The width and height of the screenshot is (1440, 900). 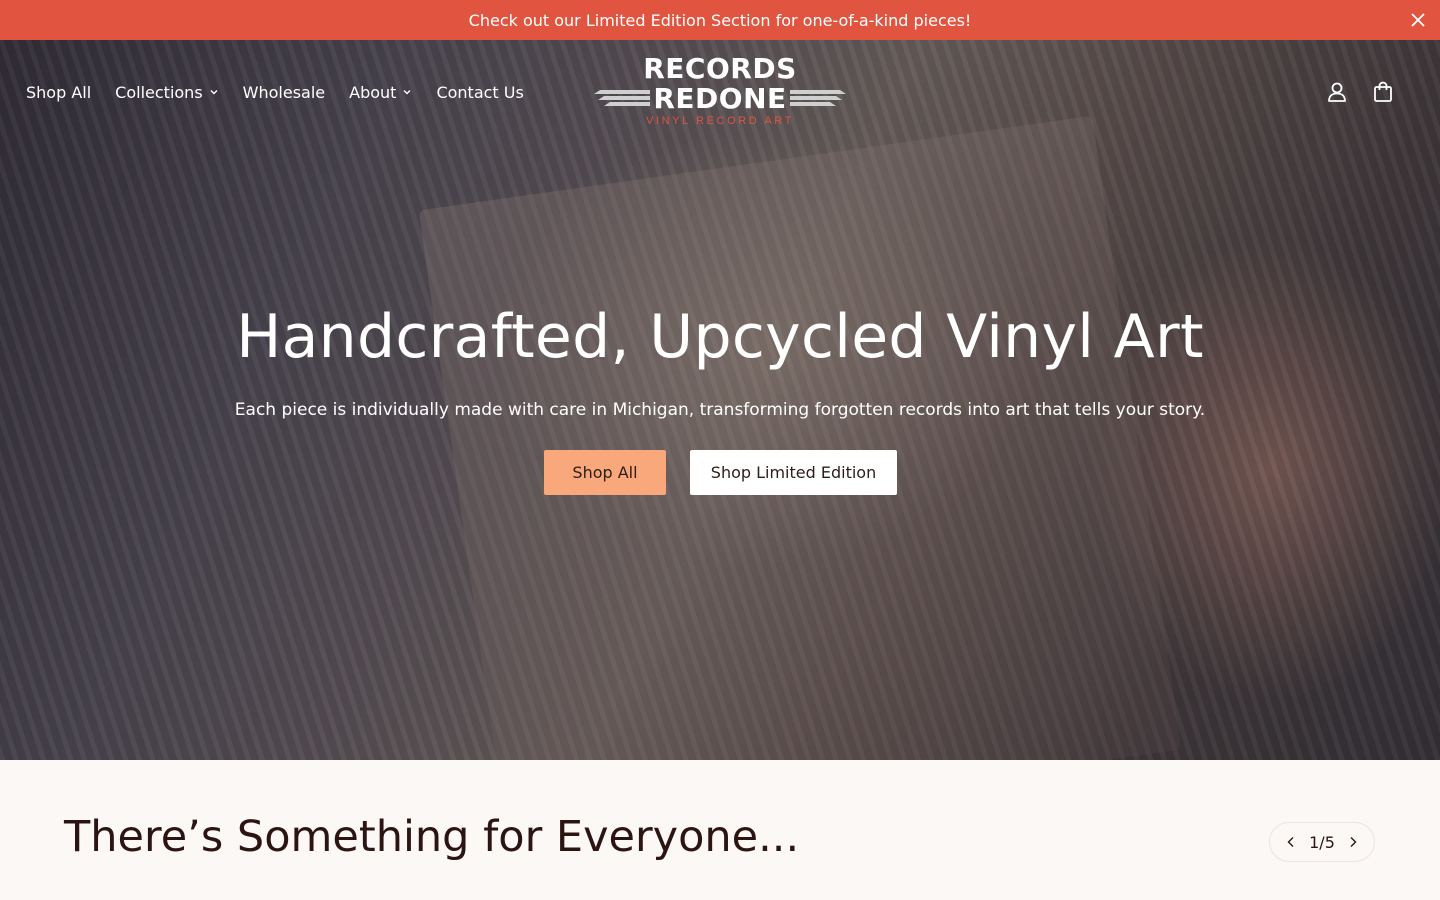 What do you see at coordinates (720, 98) in the screenshot?
I see `logo-line-2: REDONE` at bounding box center [720, 98].